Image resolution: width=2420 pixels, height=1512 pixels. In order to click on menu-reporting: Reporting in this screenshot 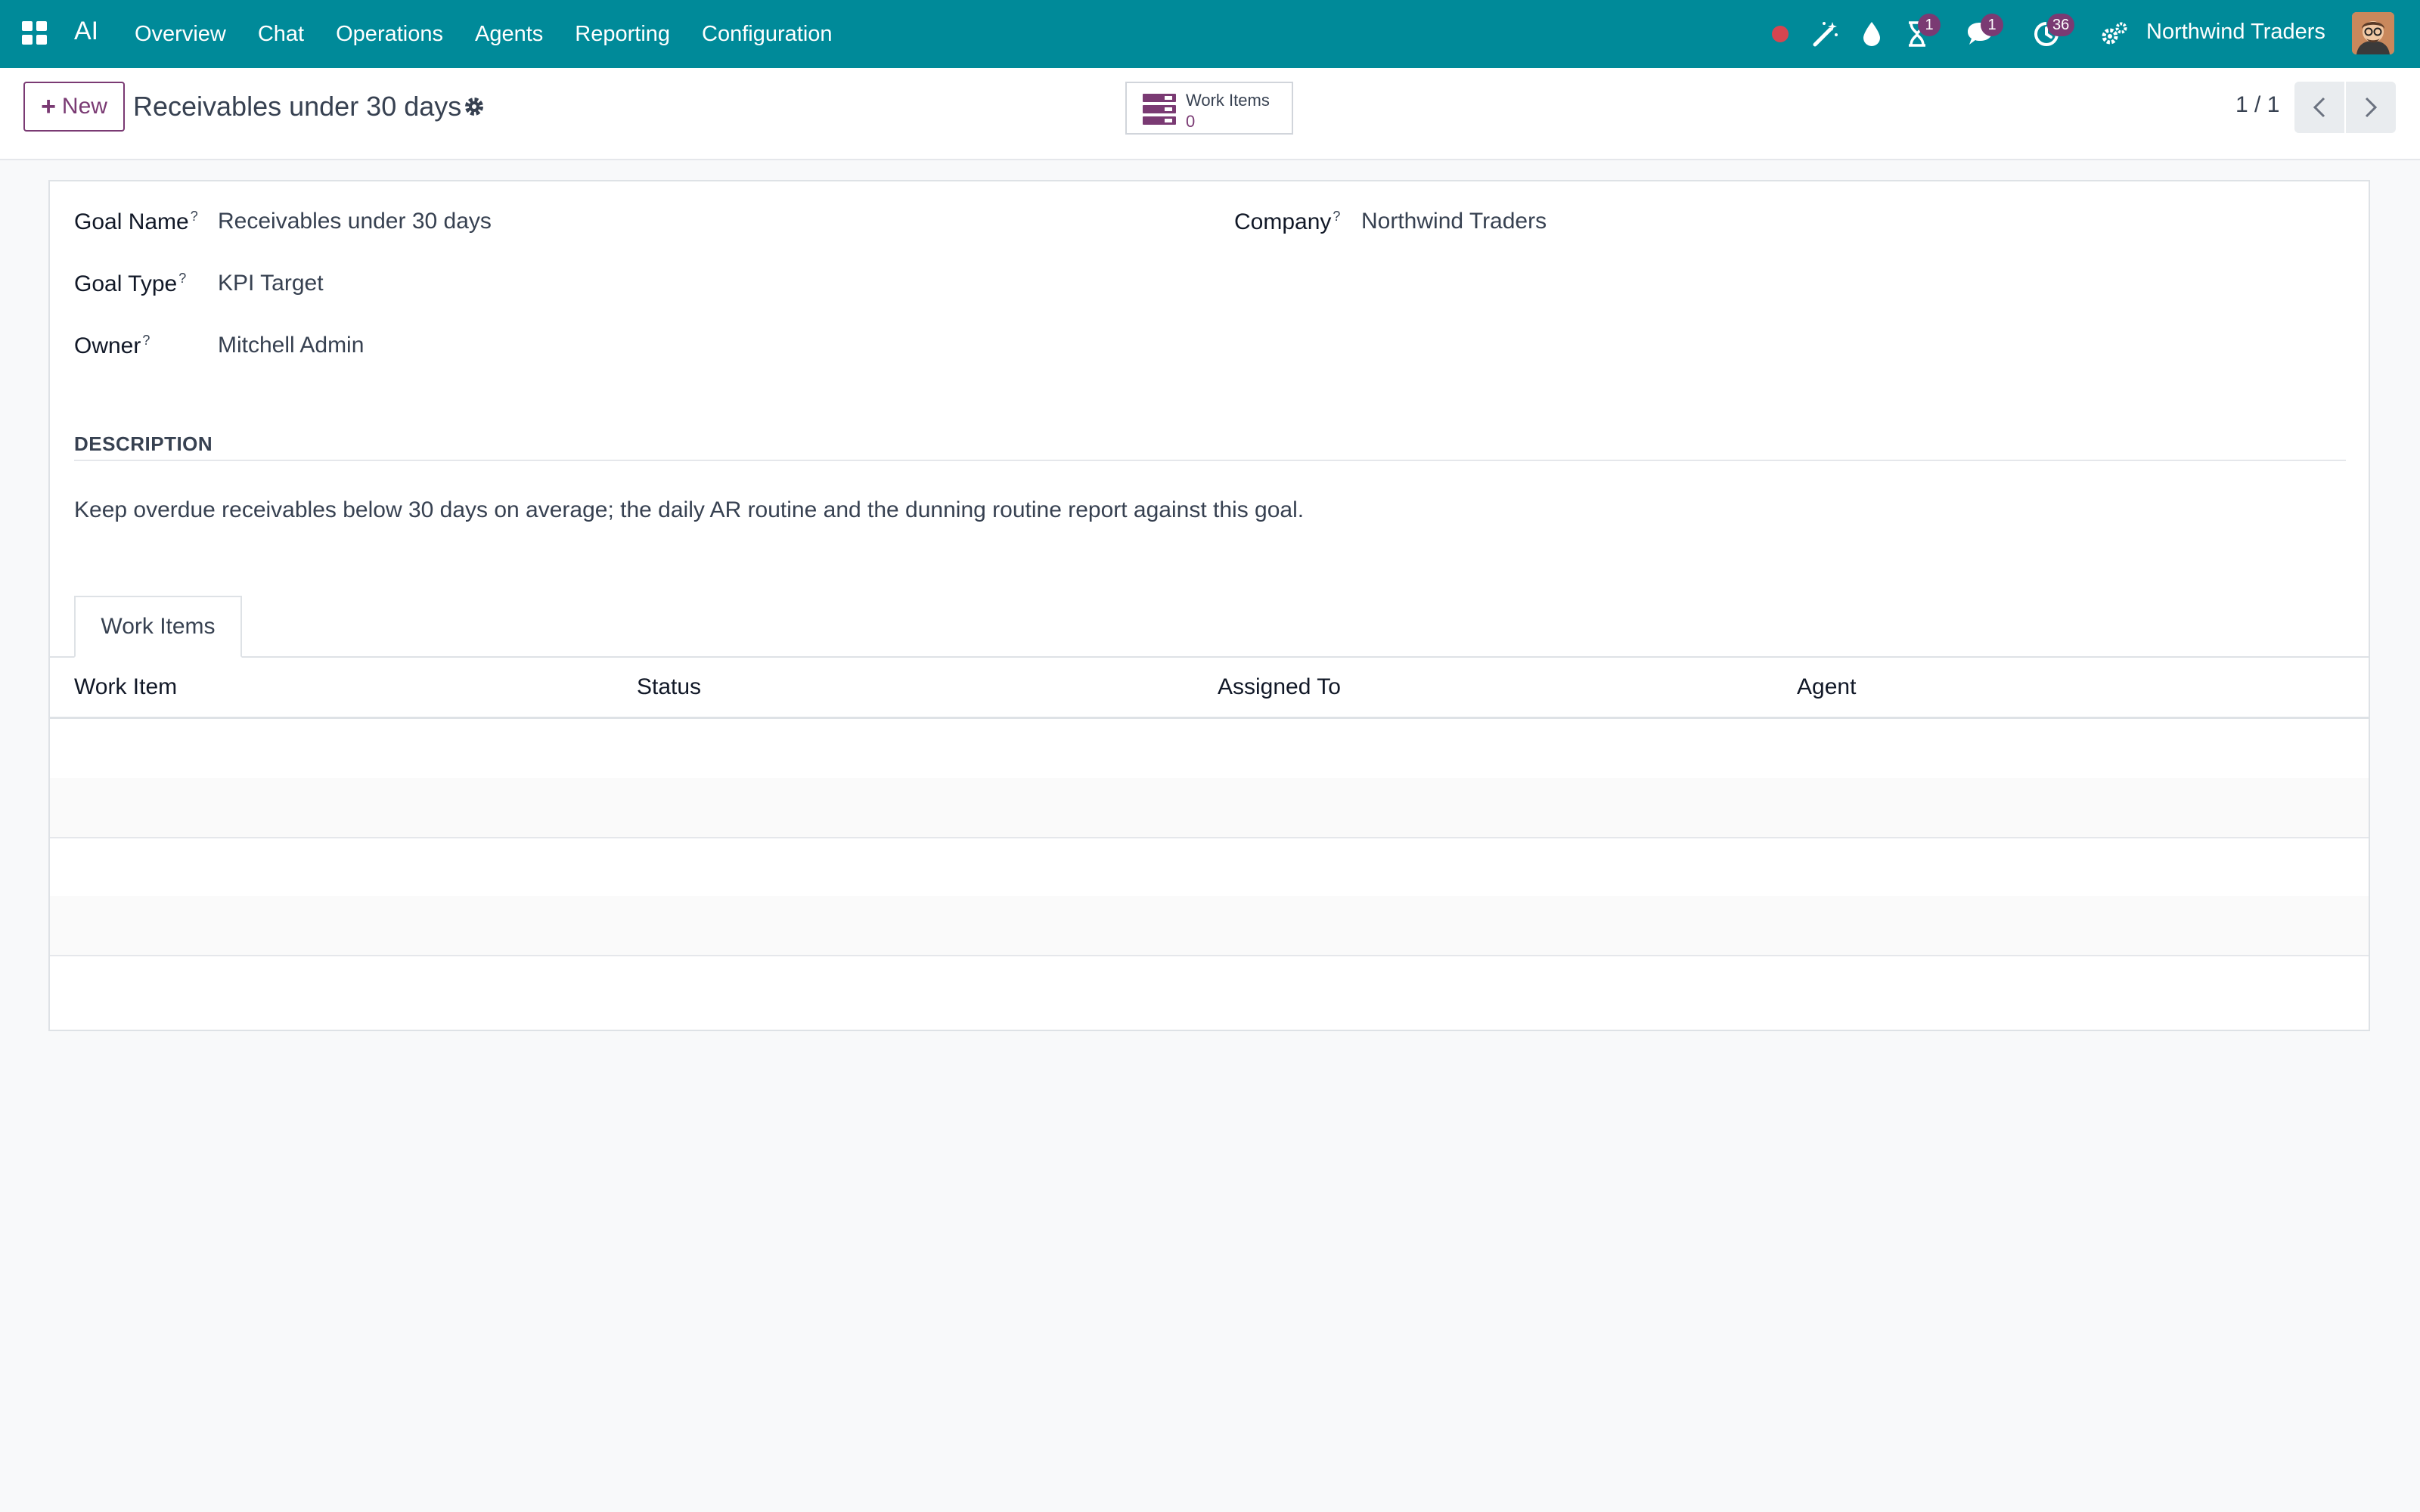, I will do `click(622, 34)`.